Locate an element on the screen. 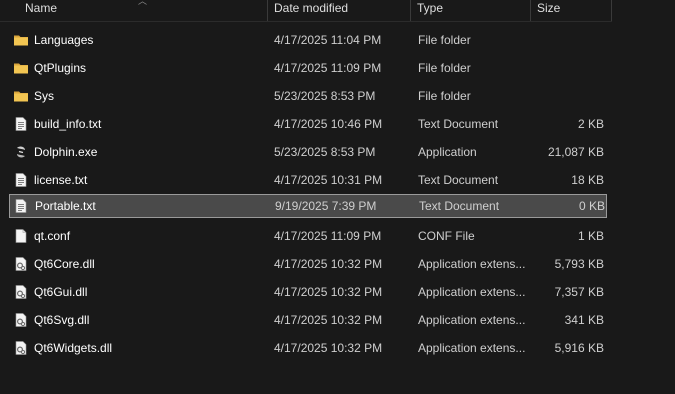  file-date-modified: 4/17/2025 10:46 PM is located at coordinates (328, 124).